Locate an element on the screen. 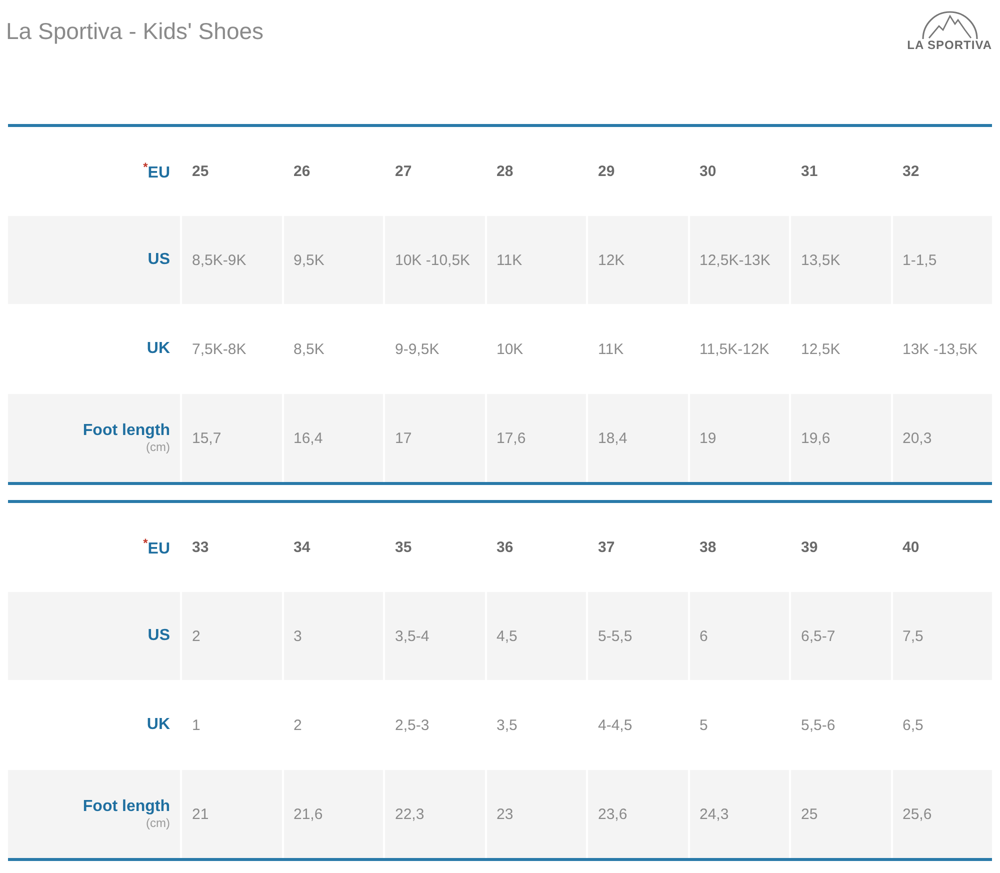 Image resolution: width=1000 pixels, height=873 pixels. table-cell-text: 10K is located at coordinates (510, 350).